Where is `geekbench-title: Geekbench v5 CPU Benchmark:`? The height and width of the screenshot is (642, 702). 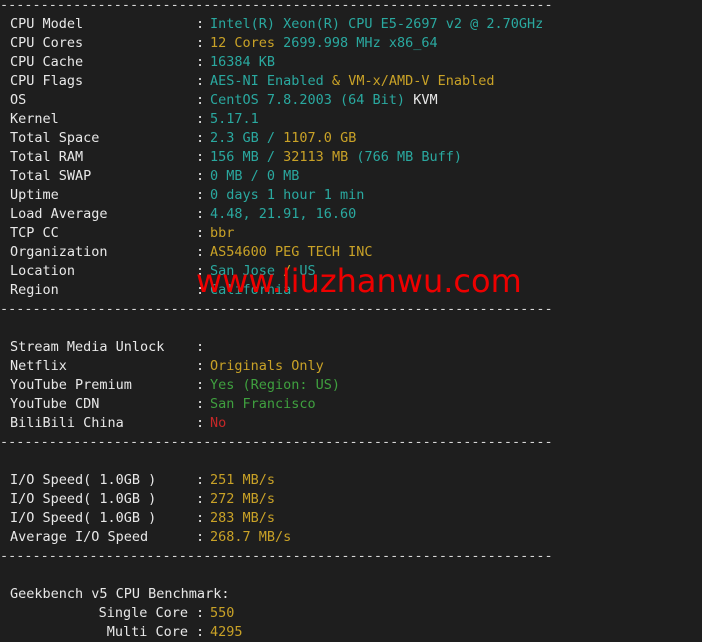
geekbench-title: Geekbench v5 CPU Benchmark: is located at coordinates (120, 594).